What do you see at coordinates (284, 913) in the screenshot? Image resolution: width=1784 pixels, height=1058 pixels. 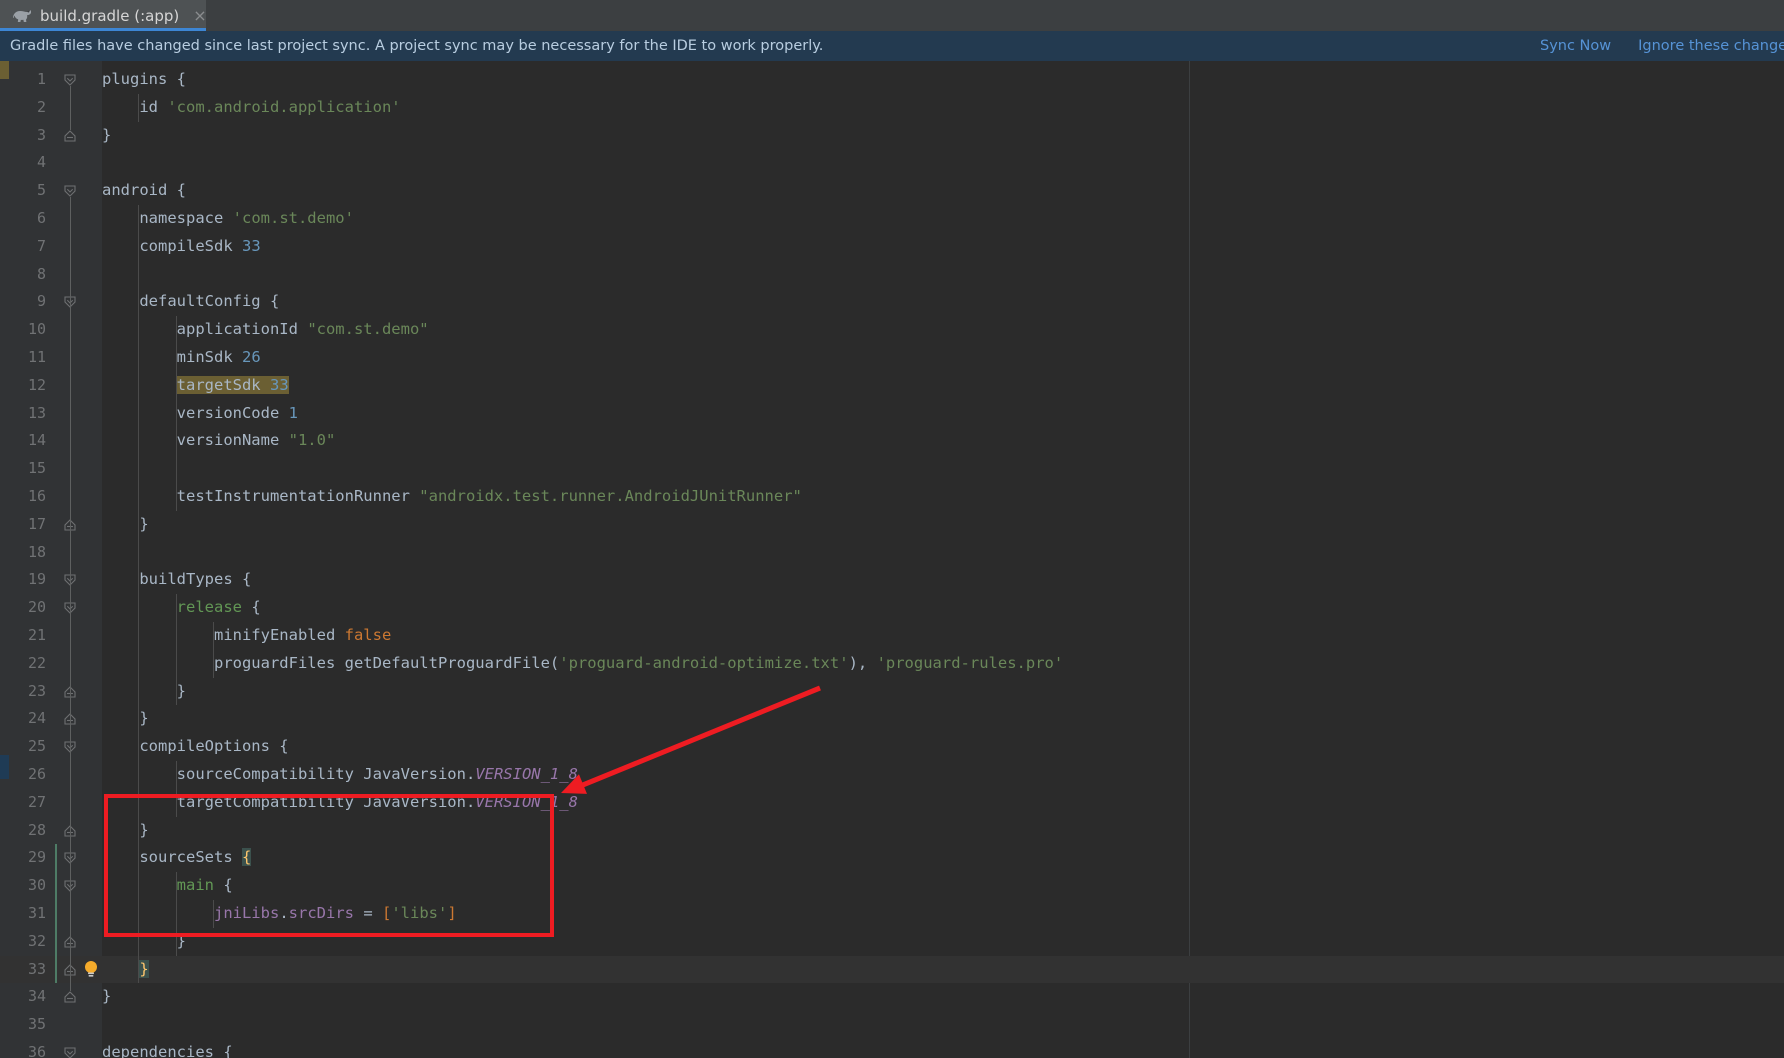 I see `code-token: .` at bounding box center [284, 913].